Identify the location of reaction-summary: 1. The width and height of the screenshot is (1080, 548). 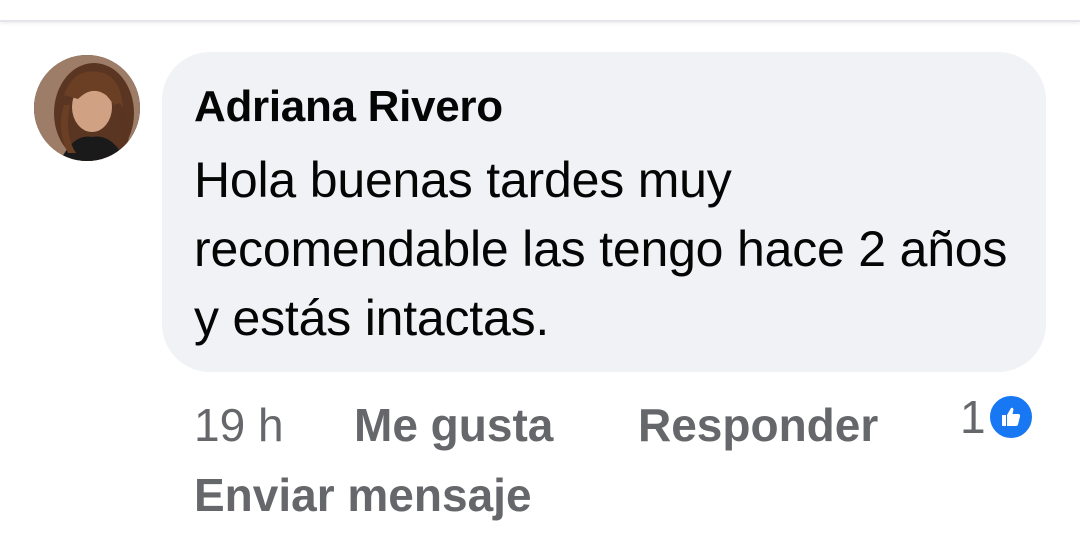
(997, 417).